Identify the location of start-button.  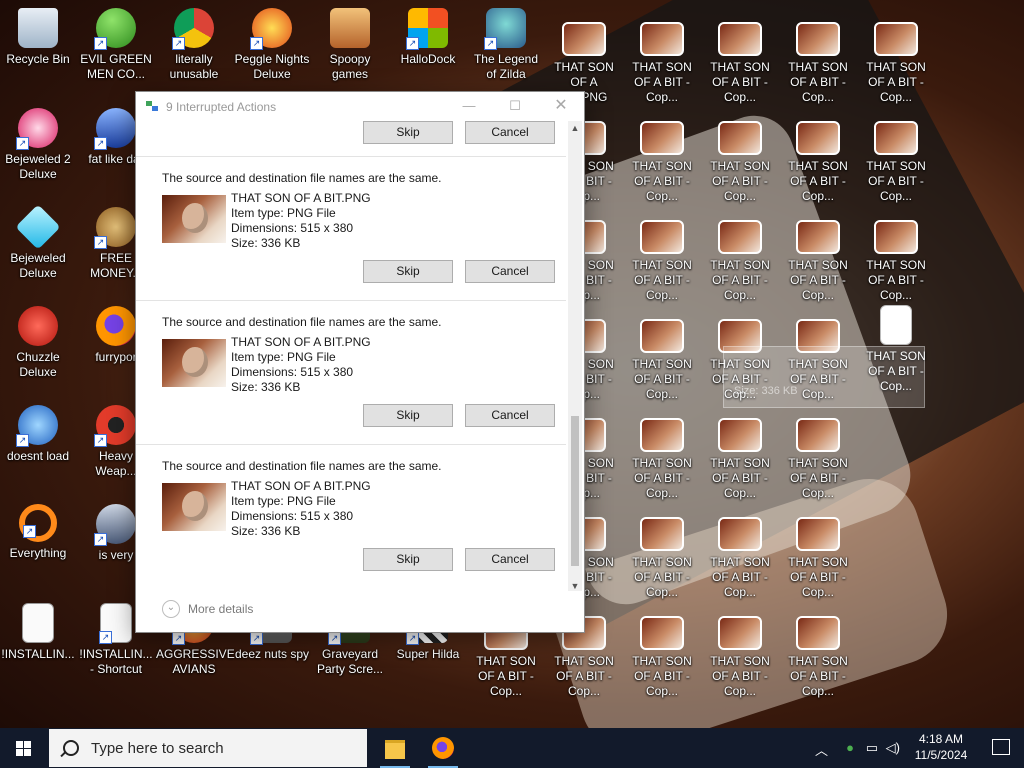
(24, 748).